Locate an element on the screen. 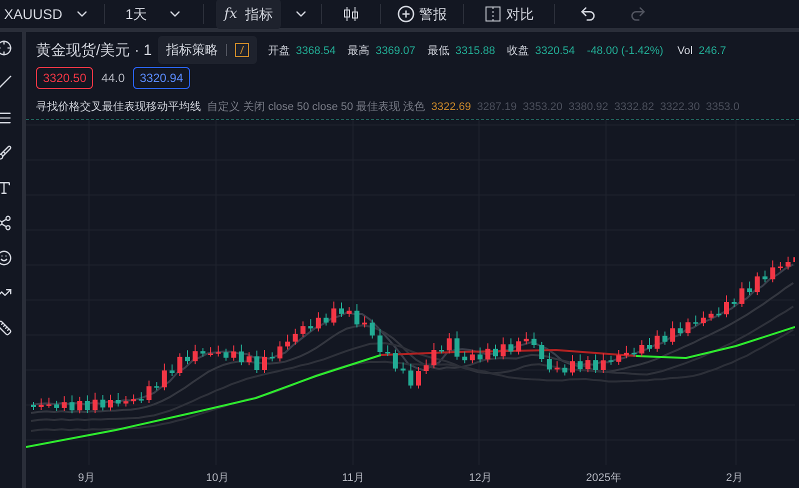  text-icon is located at coordinates (6, 188).